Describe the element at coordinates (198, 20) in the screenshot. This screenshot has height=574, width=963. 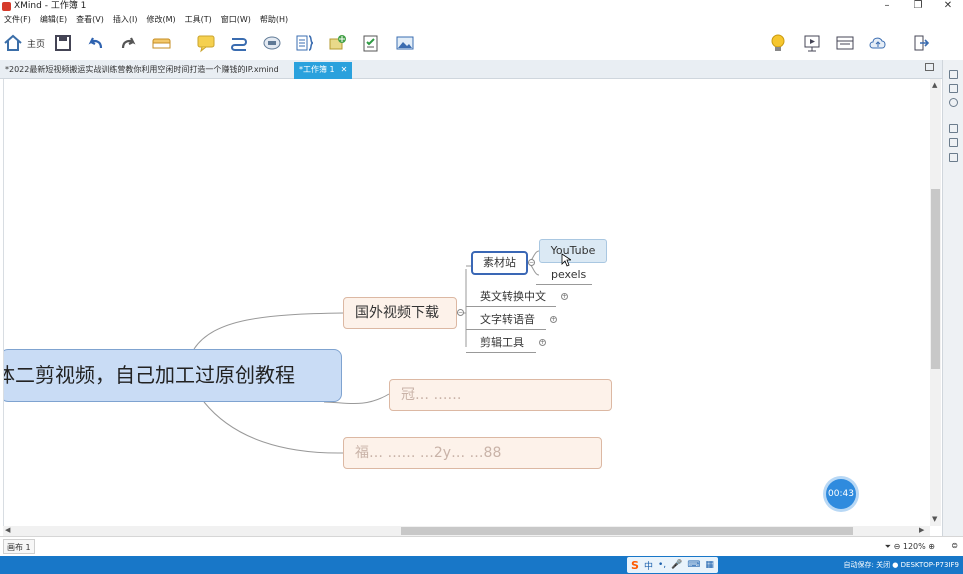
I see `menu-tools: 工具(T)` at that location.